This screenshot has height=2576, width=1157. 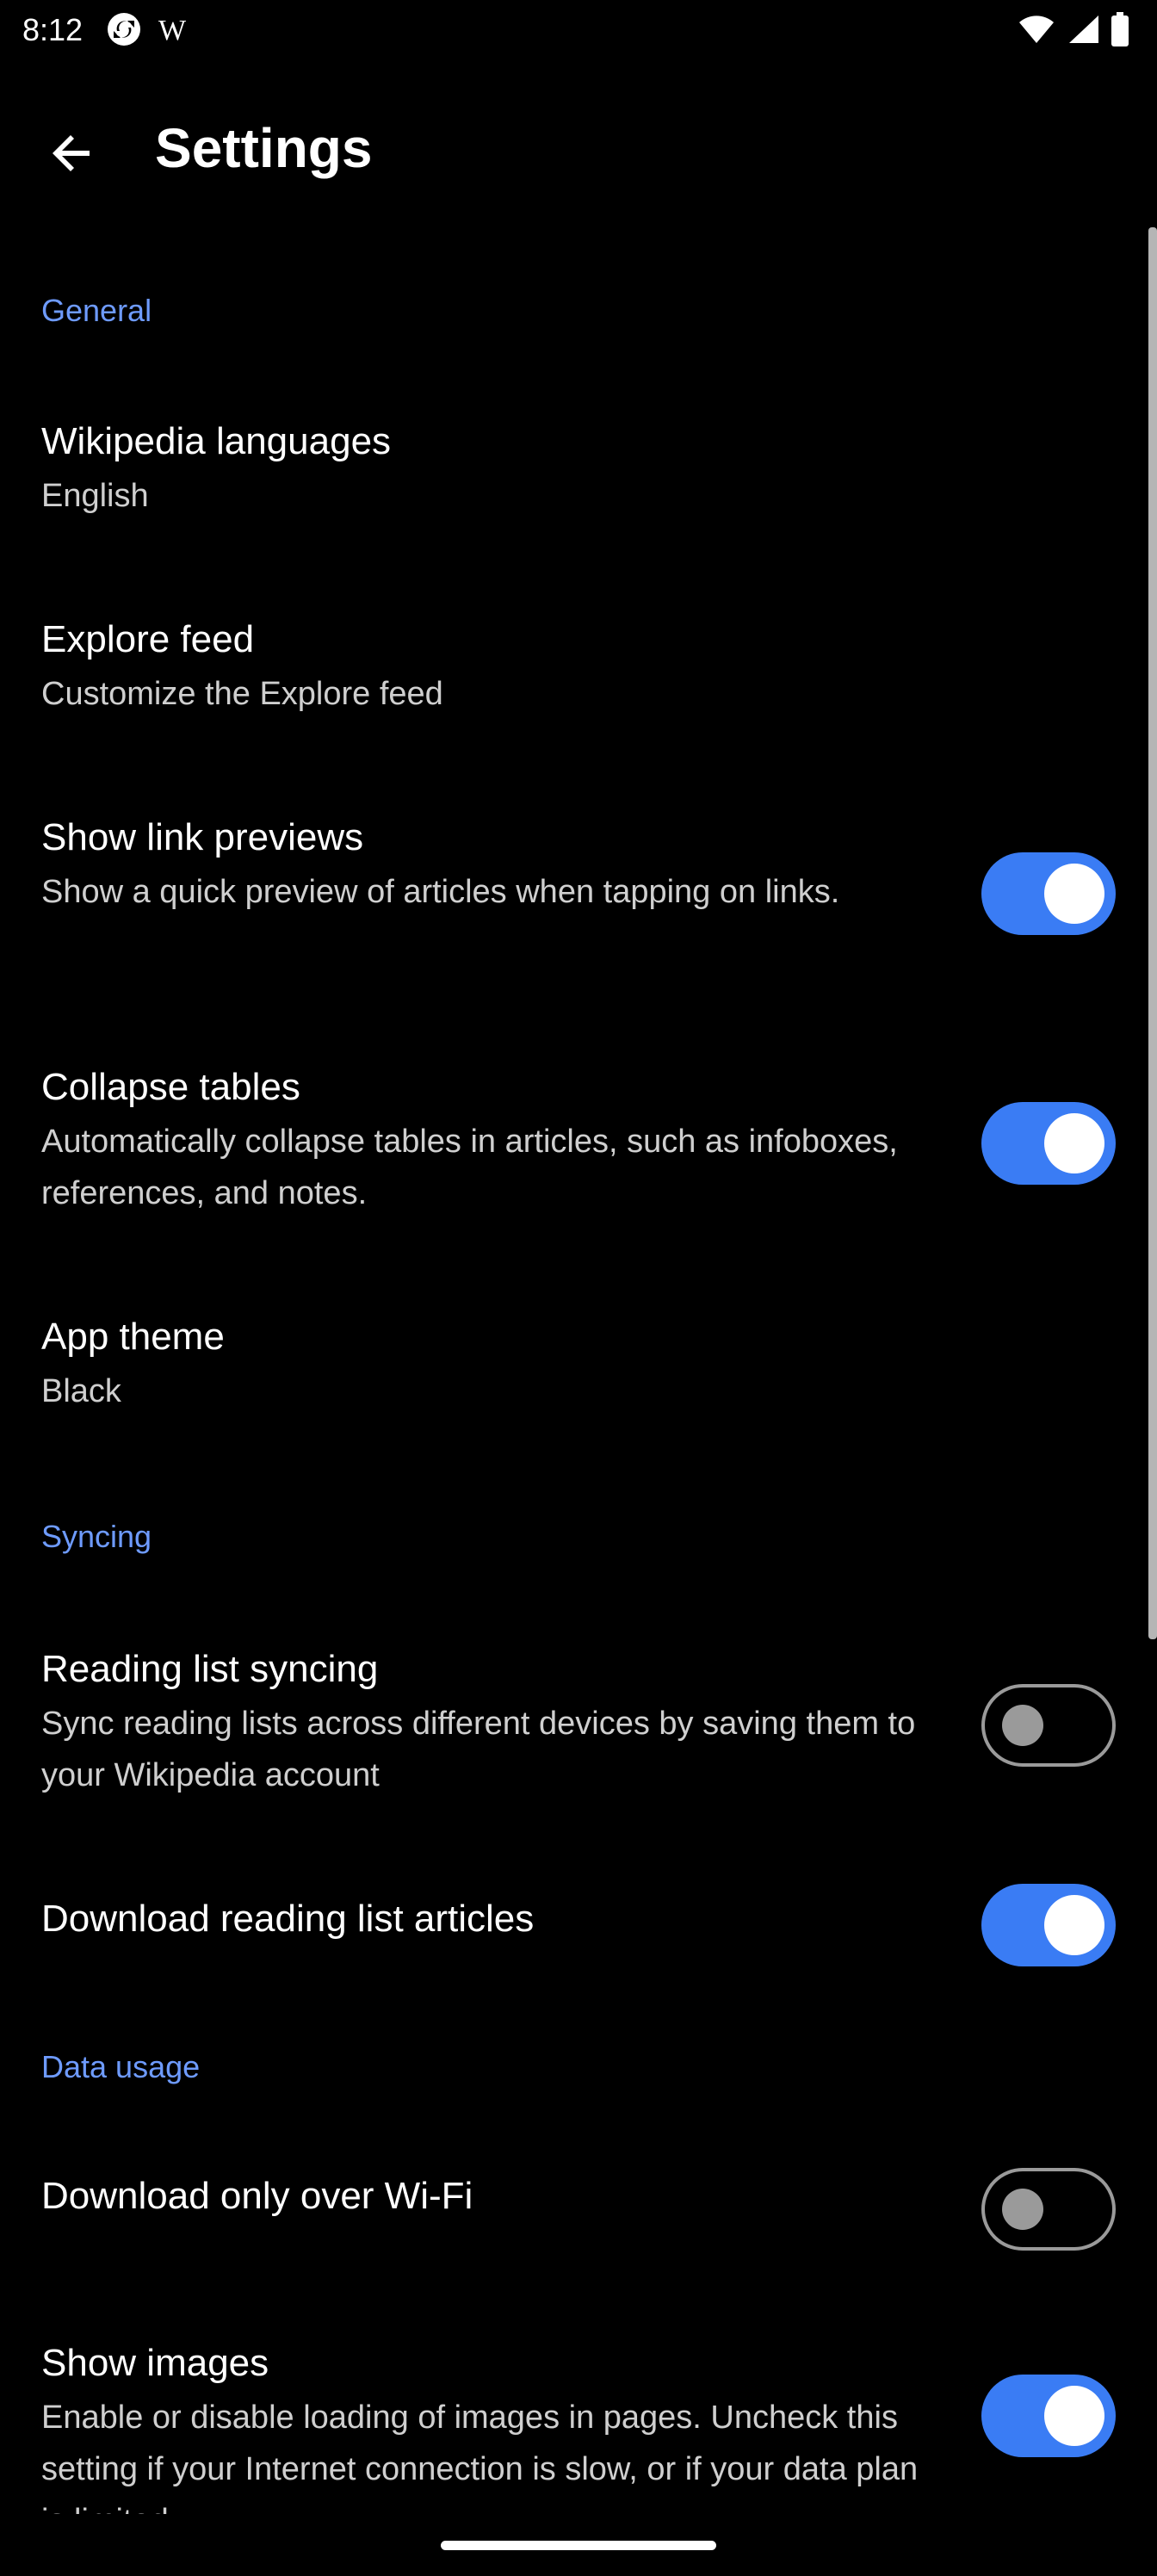 I want to click on section-header-general: General, so click(x=96, y=310).